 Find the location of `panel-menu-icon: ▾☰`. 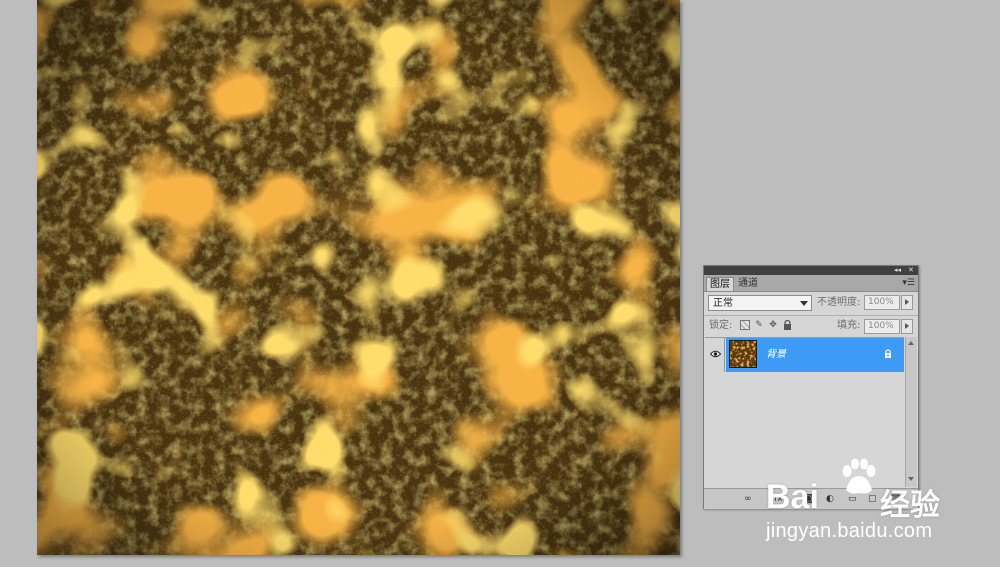

panel-menu-icon: ▾☰ is located at coordinates (908, 283).